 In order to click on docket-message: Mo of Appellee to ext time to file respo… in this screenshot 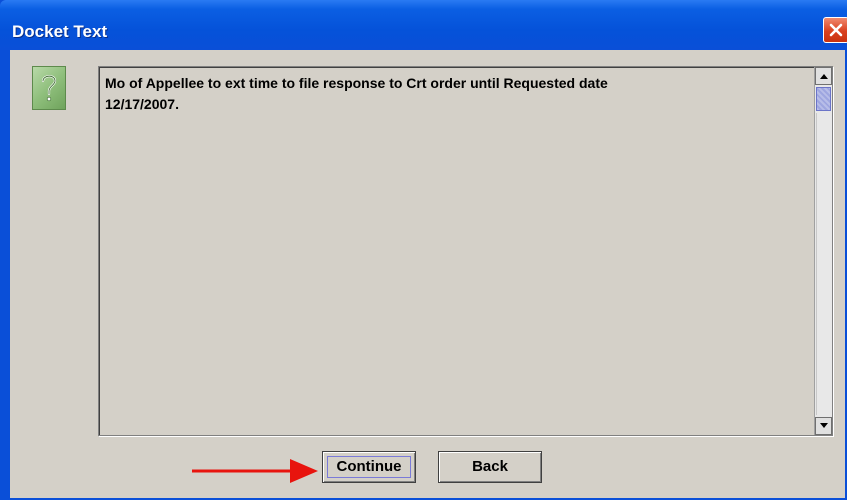, I will do `click(356, 93)`.